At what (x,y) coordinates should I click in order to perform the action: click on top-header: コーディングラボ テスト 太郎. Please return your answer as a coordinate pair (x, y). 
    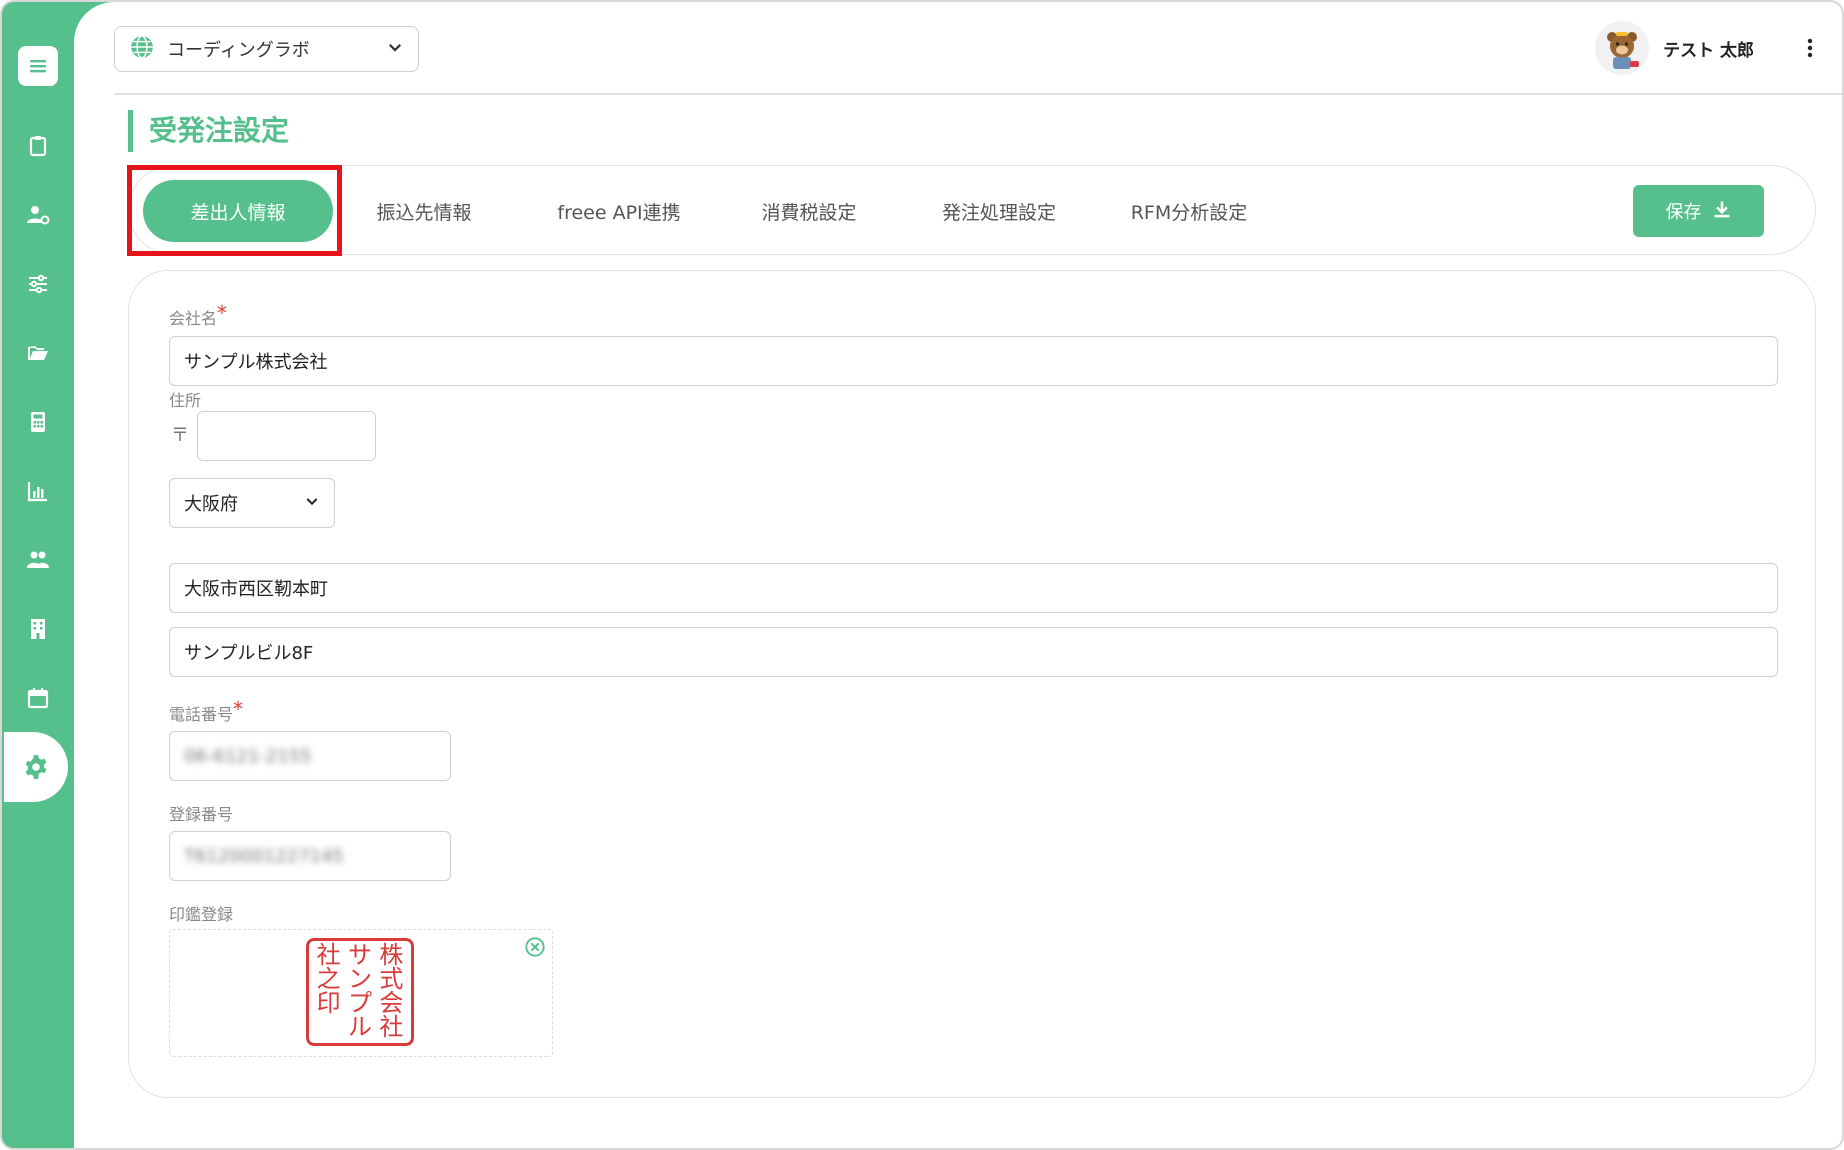
    Looking at the image, I should click on (978, 48).